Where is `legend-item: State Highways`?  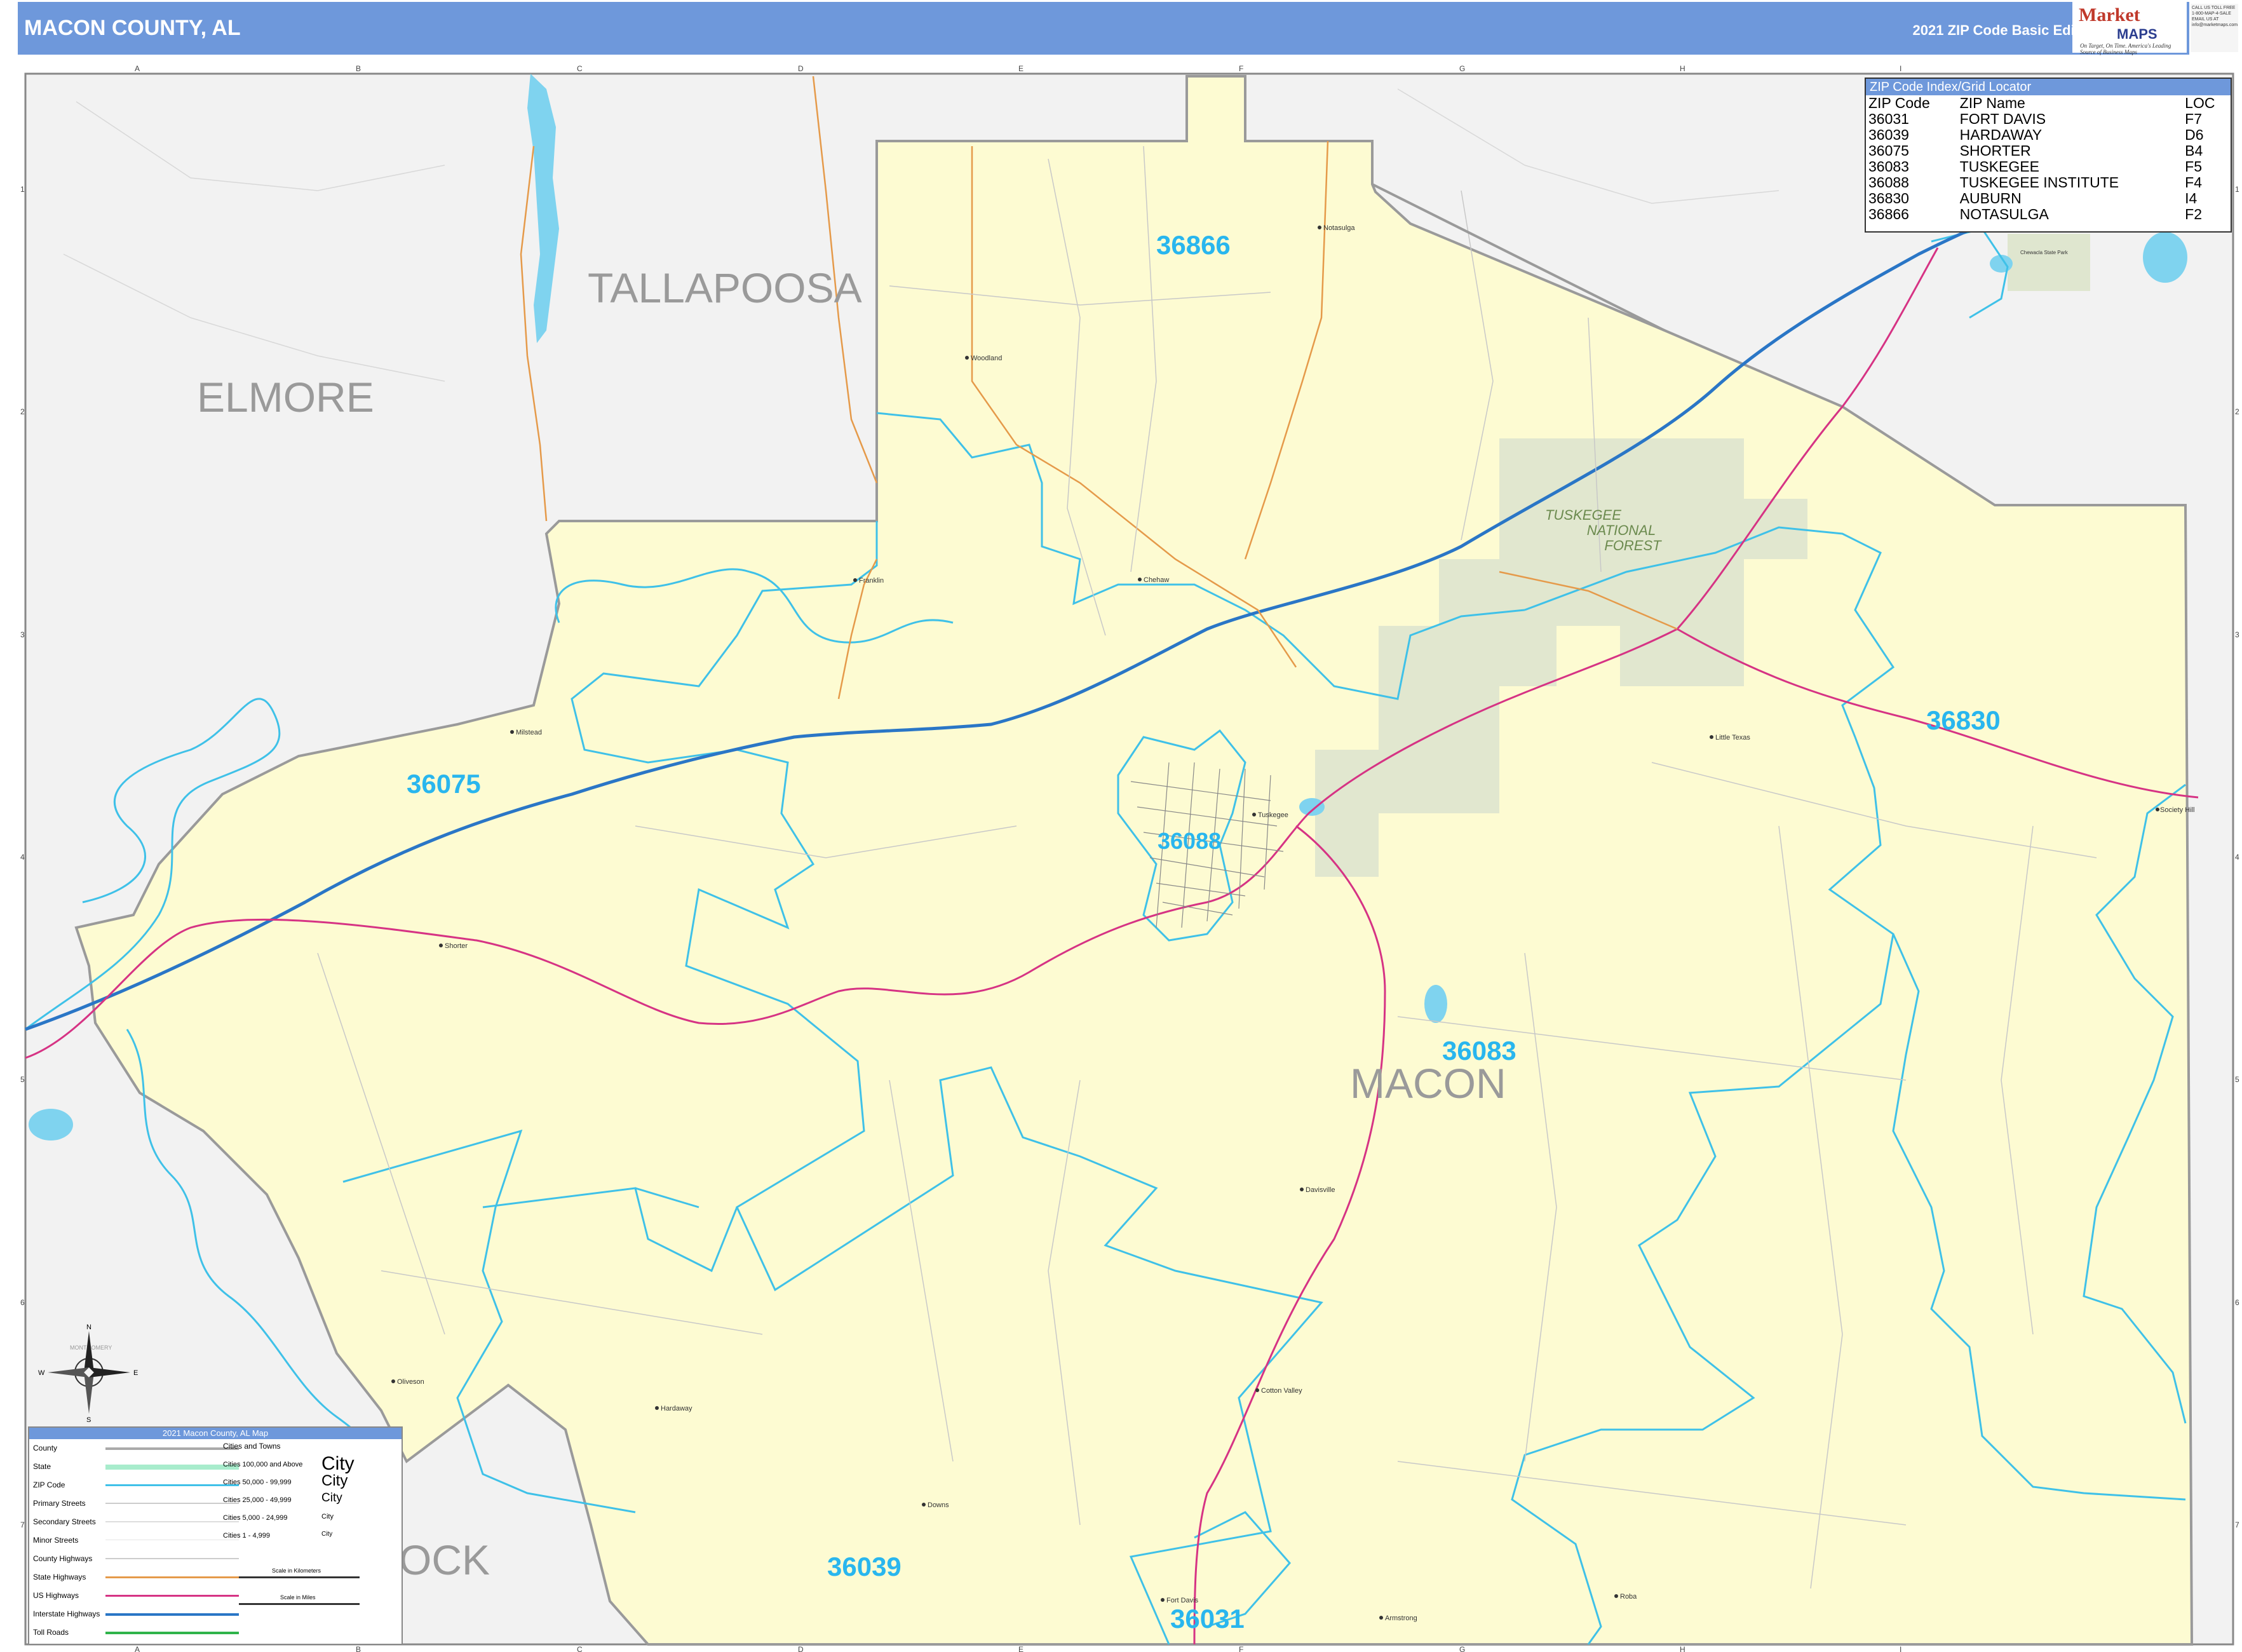 legend-item: State Highways is located at coordinates (59, 1577).